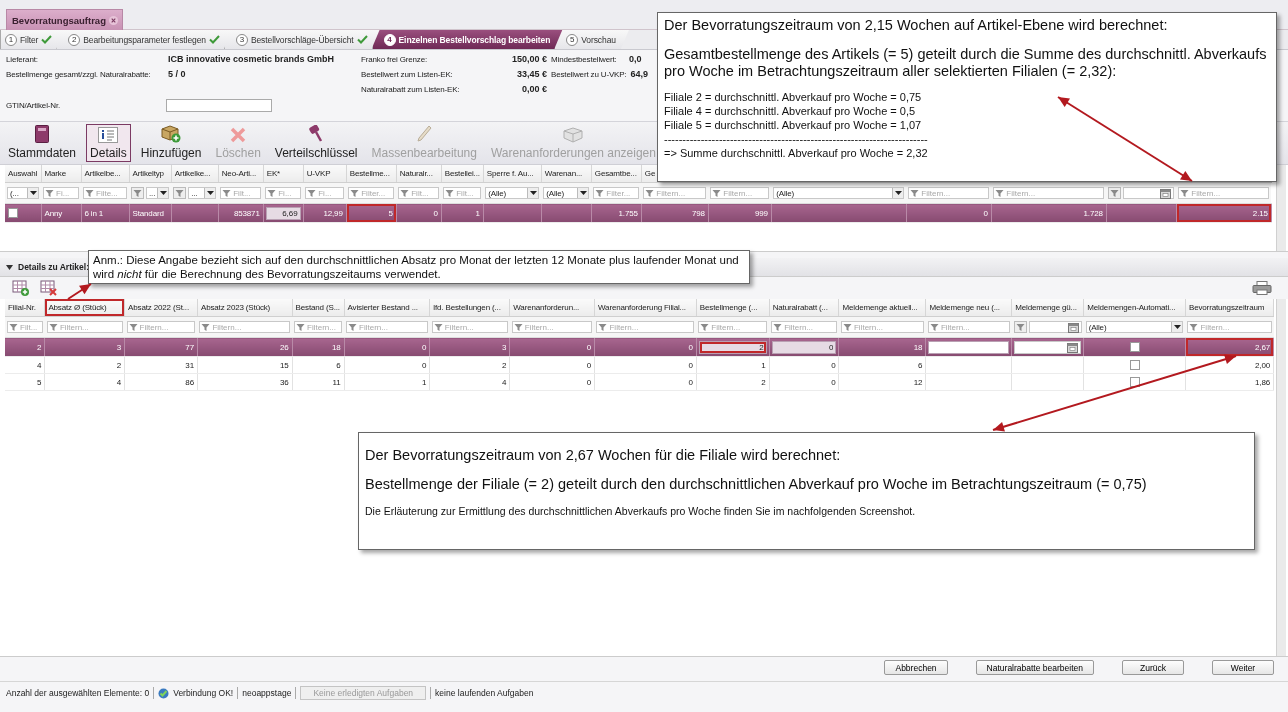  I want to click on printer-icon, so click(1263, 288).